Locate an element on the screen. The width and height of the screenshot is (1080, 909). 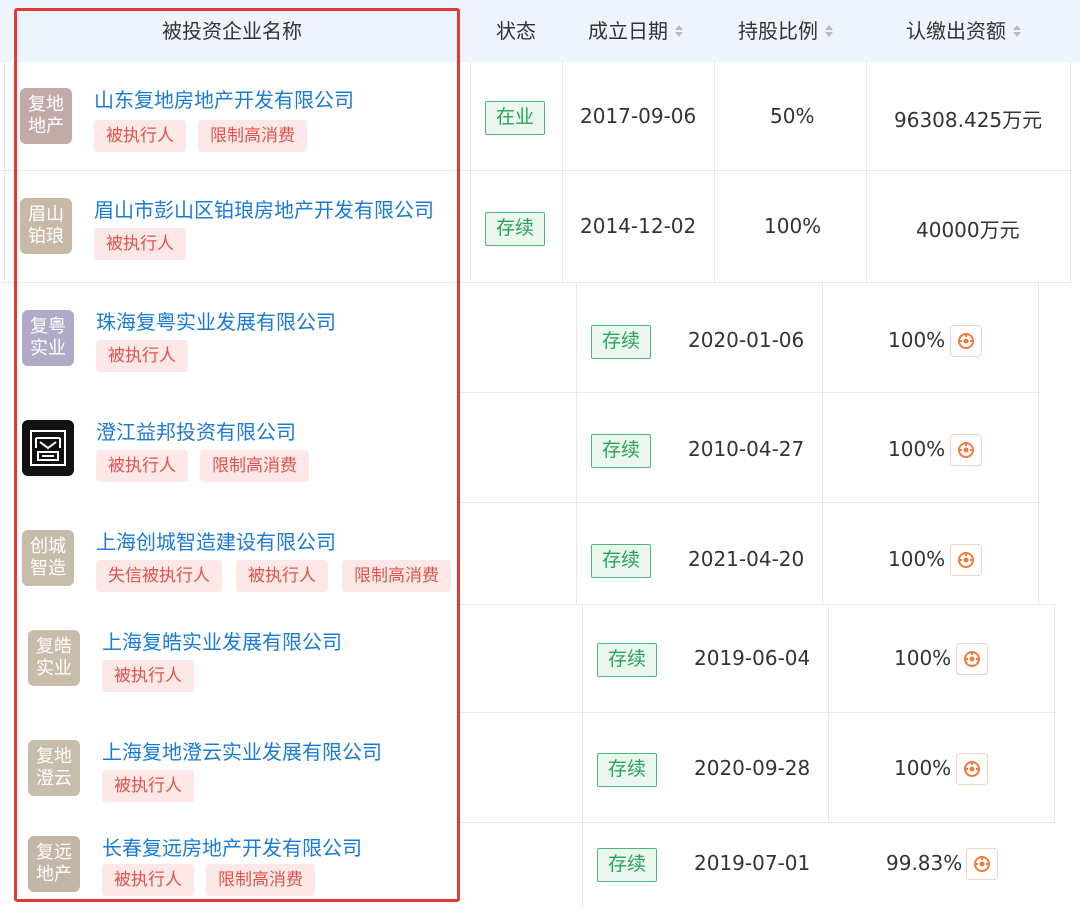
founded-date: 2017-09-06 is located at coordinates (638, 116).